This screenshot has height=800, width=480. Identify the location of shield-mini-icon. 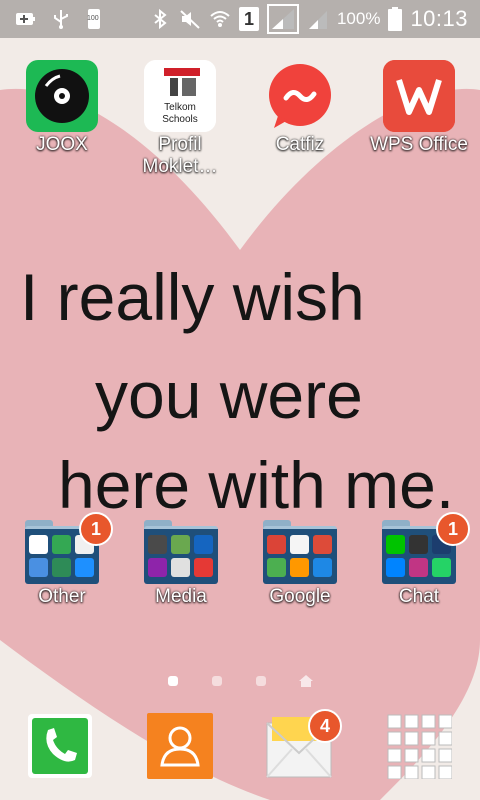
(84, 567).